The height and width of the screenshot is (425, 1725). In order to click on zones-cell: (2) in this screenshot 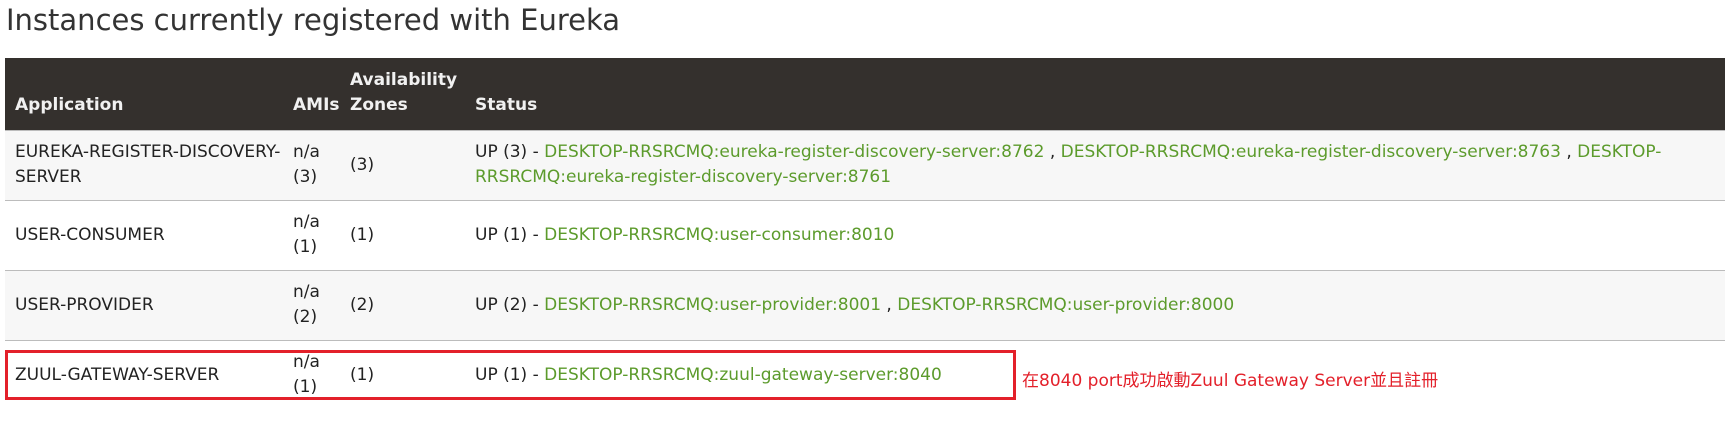, I will do `click(402, 304)`.